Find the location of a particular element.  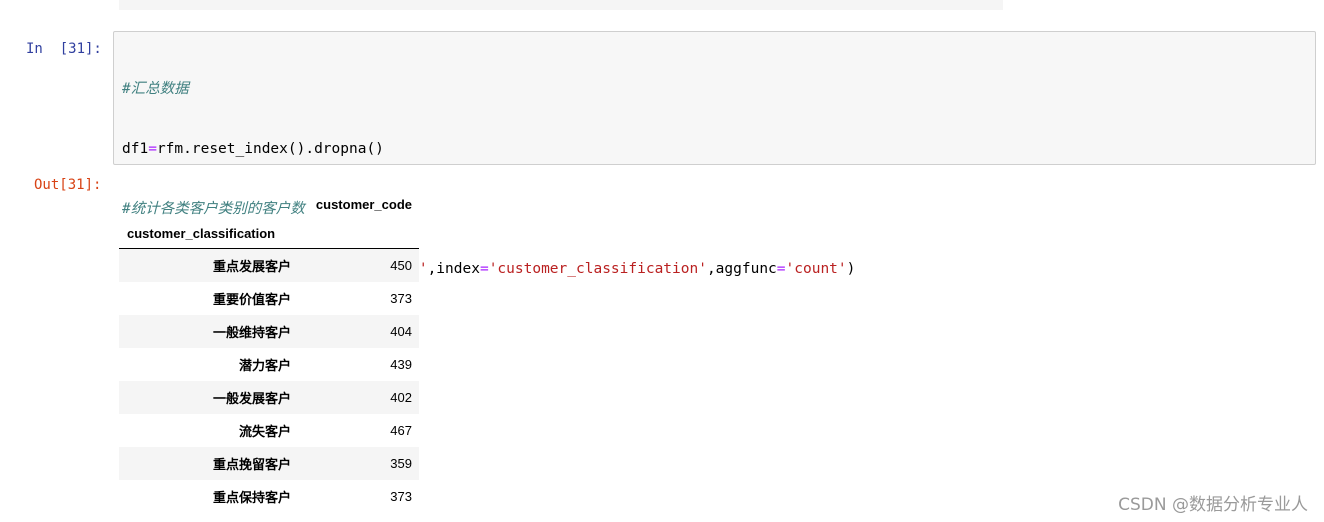

row-label: 重要价值客户 is located at coordinates (251, 299).